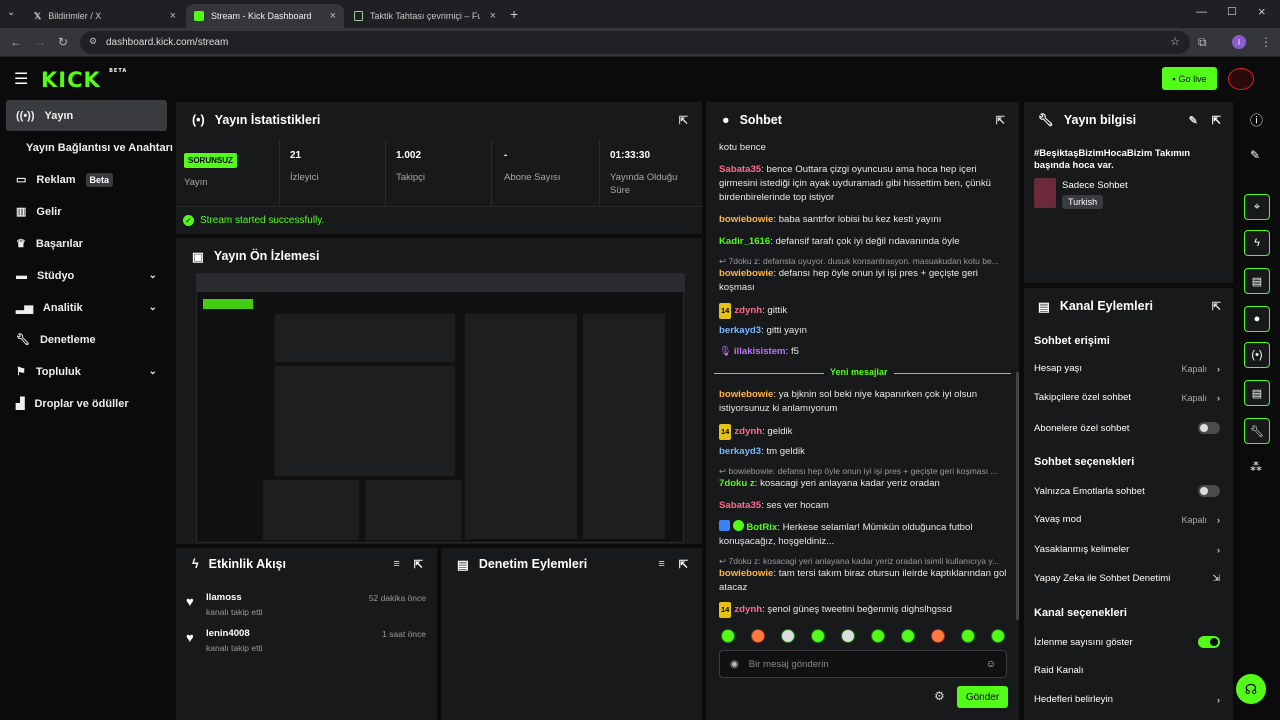 The width and height of the screenshot is (1280, 720). I want to click on lightning-button: ϟ, so click(1257, 243).